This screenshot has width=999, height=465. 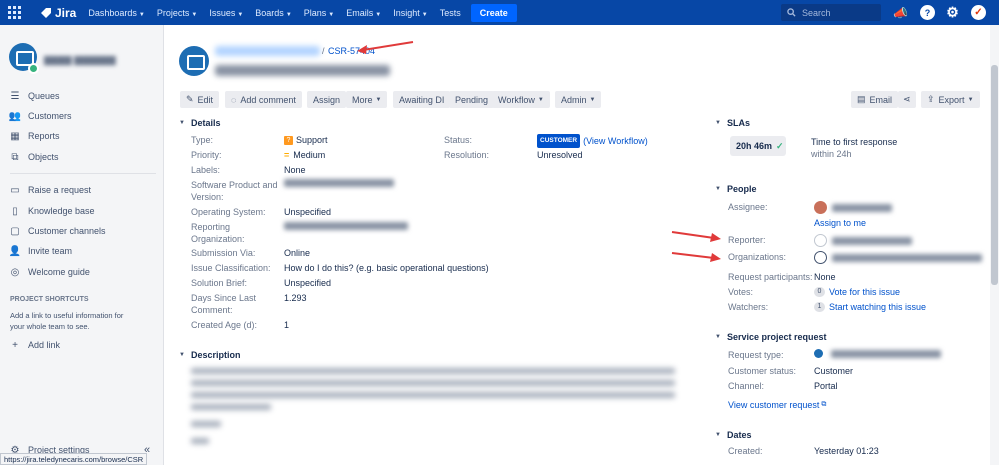 What do you see at coordinates (735, 189) in the screenshot?
I see `people-section-header: ▼ People` at bounding box center [735, 189].